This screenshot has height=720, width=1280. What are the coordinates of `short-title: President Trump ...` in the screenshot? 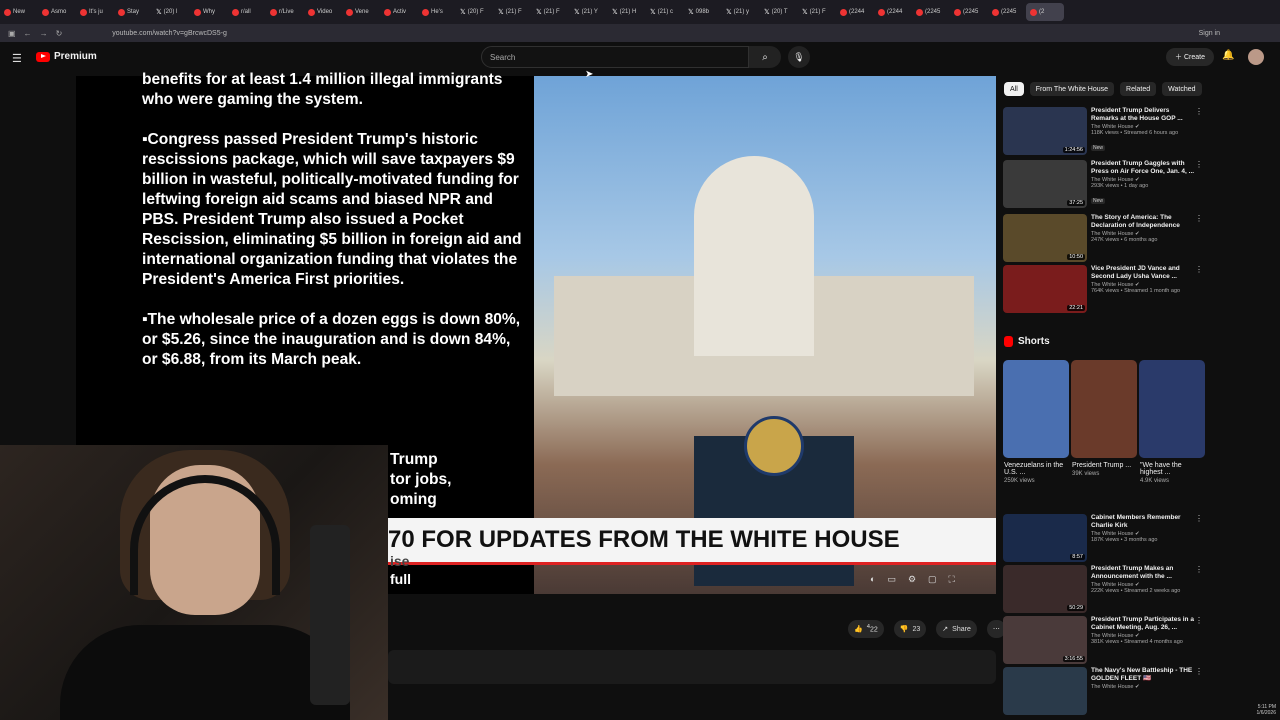 It's located at (1103, 465).